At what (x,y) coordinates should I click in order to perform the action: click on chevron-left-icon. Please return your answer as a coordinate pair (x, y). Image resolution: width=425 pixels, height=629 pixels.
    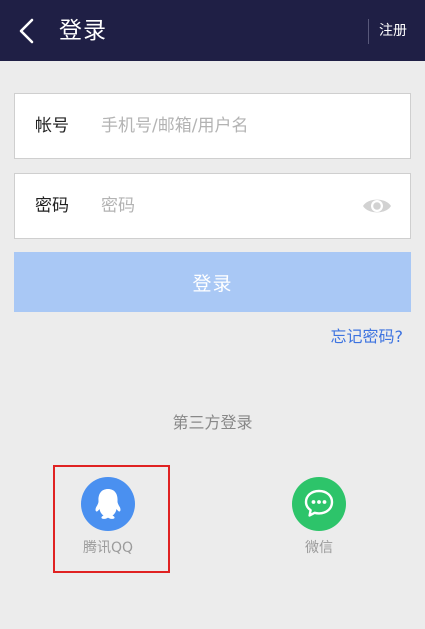
    Looking at the image, I should click on (26, 31).